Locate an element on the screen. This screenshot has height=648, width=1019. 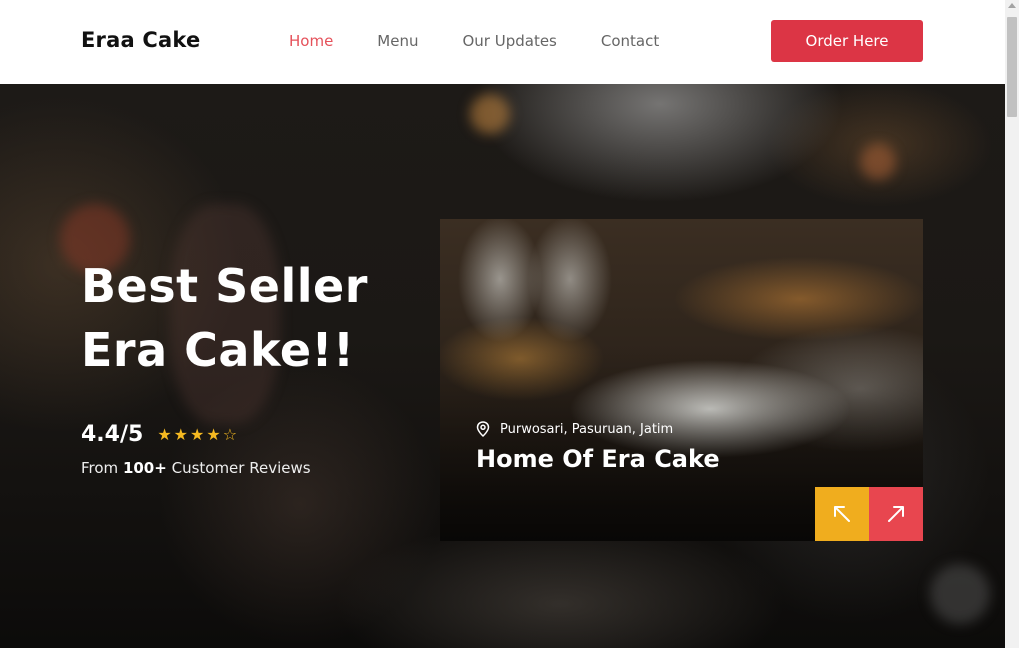
hero-title: Best Seller Era Cake!! is located at coordinates (224, 318).